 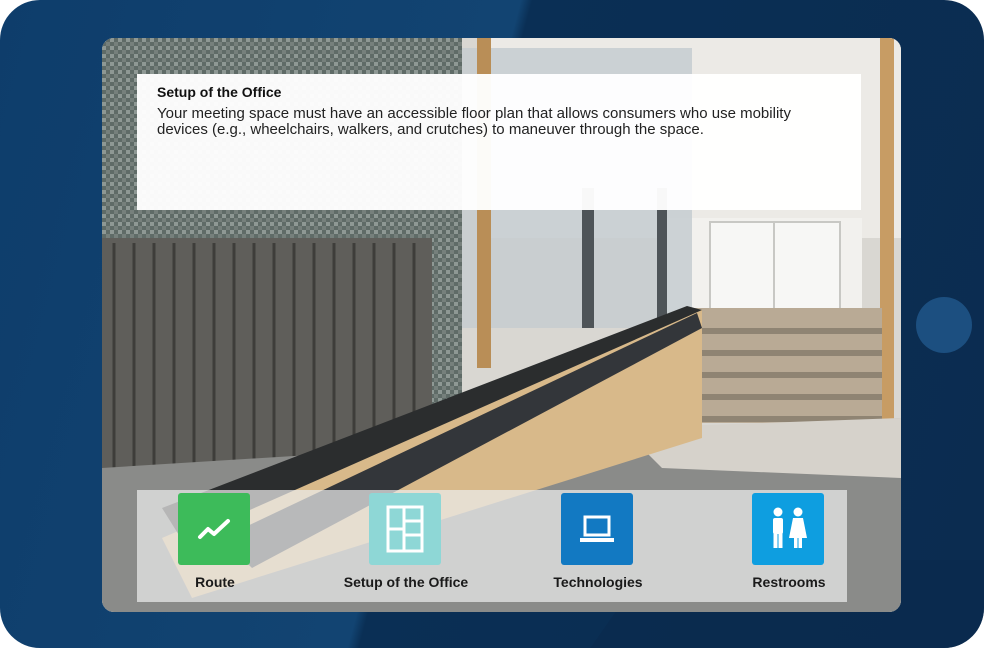 I want to click on nav-label-setup-office: Setup of the Office, so click(x=406, y=582).